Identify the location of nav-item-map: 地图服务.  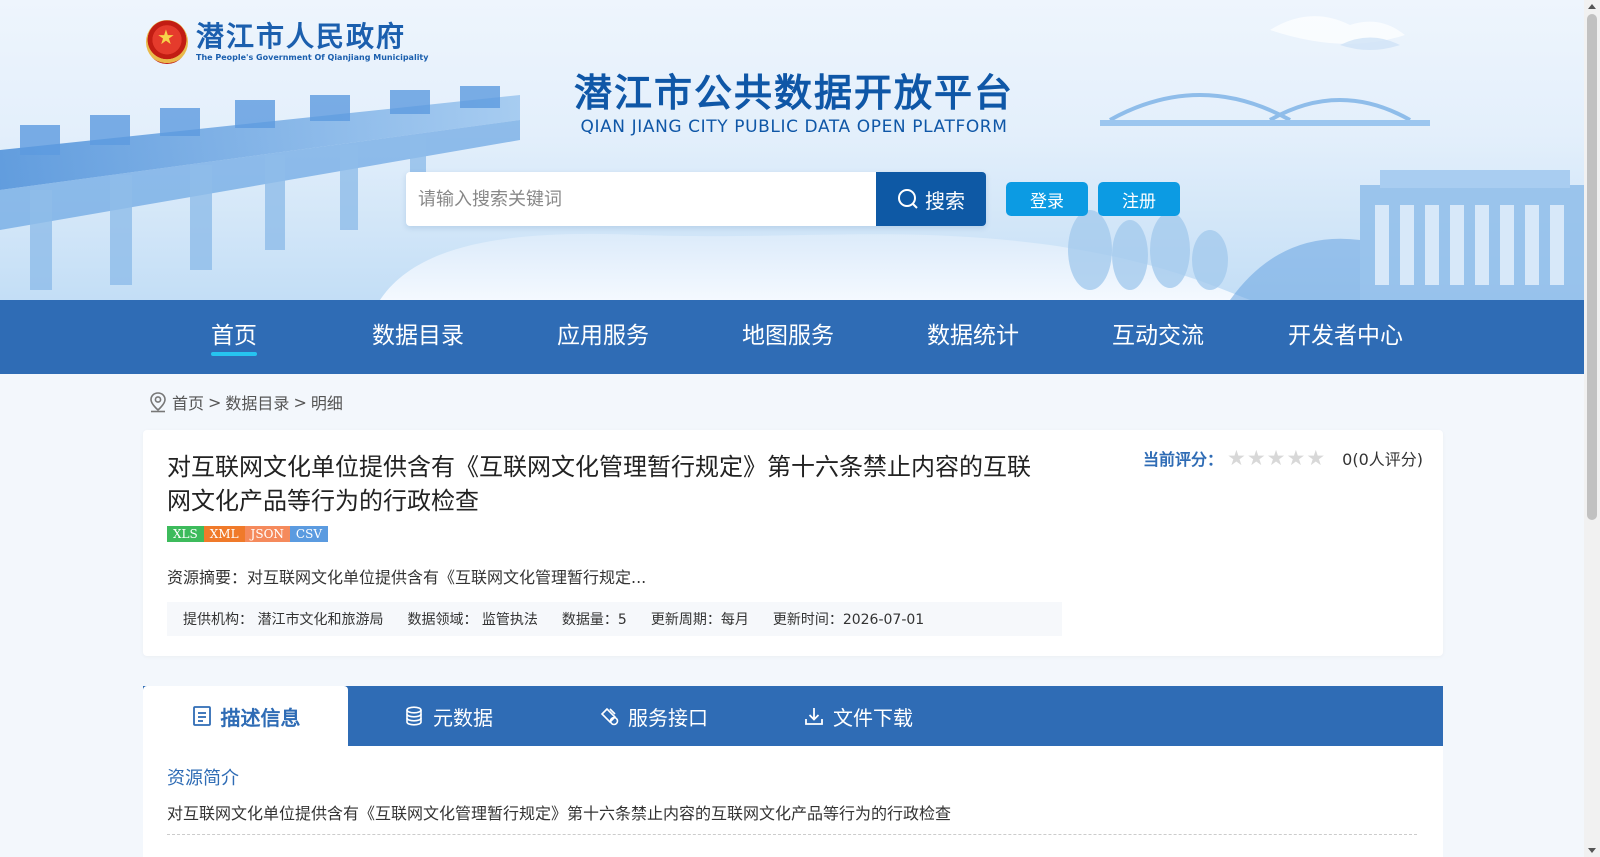
(788, 336).